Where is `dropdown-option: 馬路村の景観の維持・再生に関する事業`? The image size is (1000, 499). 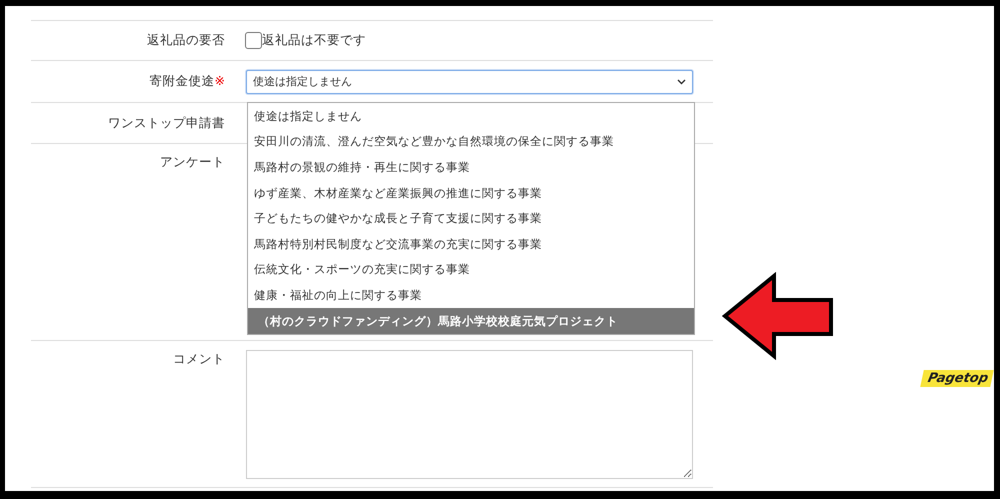
dropdown-option: 馬路村の景観の維持・再生に関する事業 is located at coordinates (471, 167).